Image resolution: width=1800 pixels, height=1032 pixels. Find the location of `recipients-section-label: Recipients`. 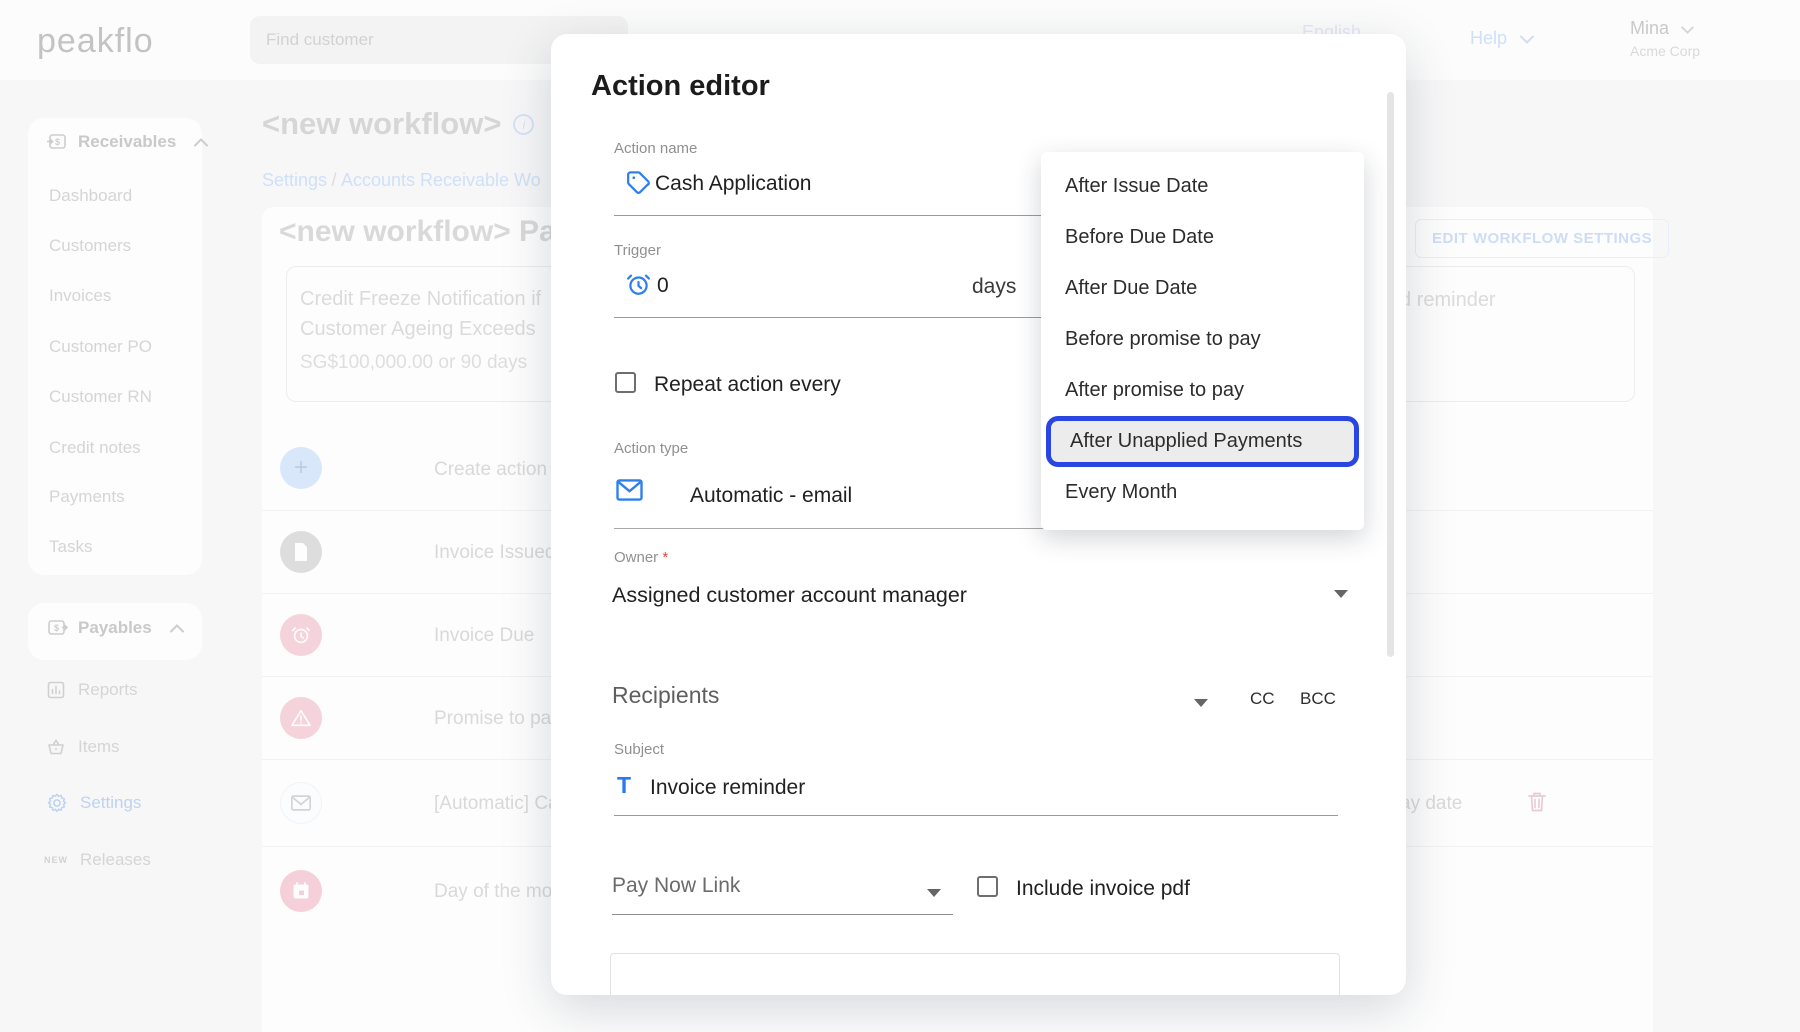

recipients-section-label: Recipients is located at coordinates (665, 695).